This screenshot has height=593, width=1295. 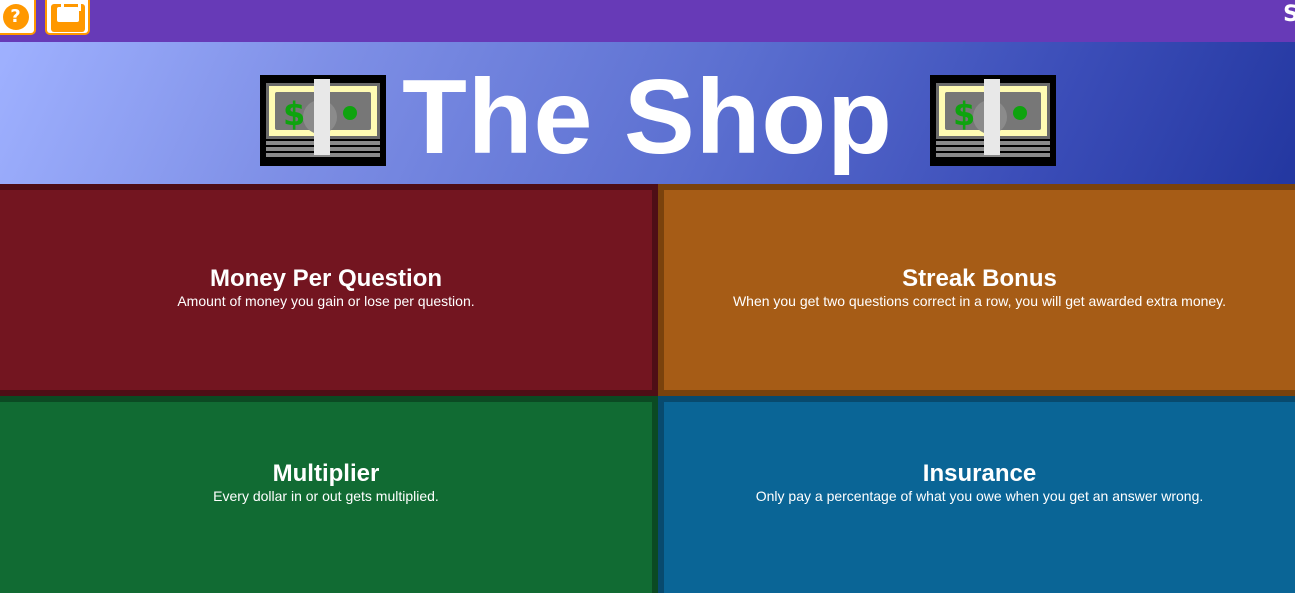 What do you see at coordinates (326, 473) in the screenshot?
I see `upgrade-name: Multiplier` at bounding box center [326, 473].